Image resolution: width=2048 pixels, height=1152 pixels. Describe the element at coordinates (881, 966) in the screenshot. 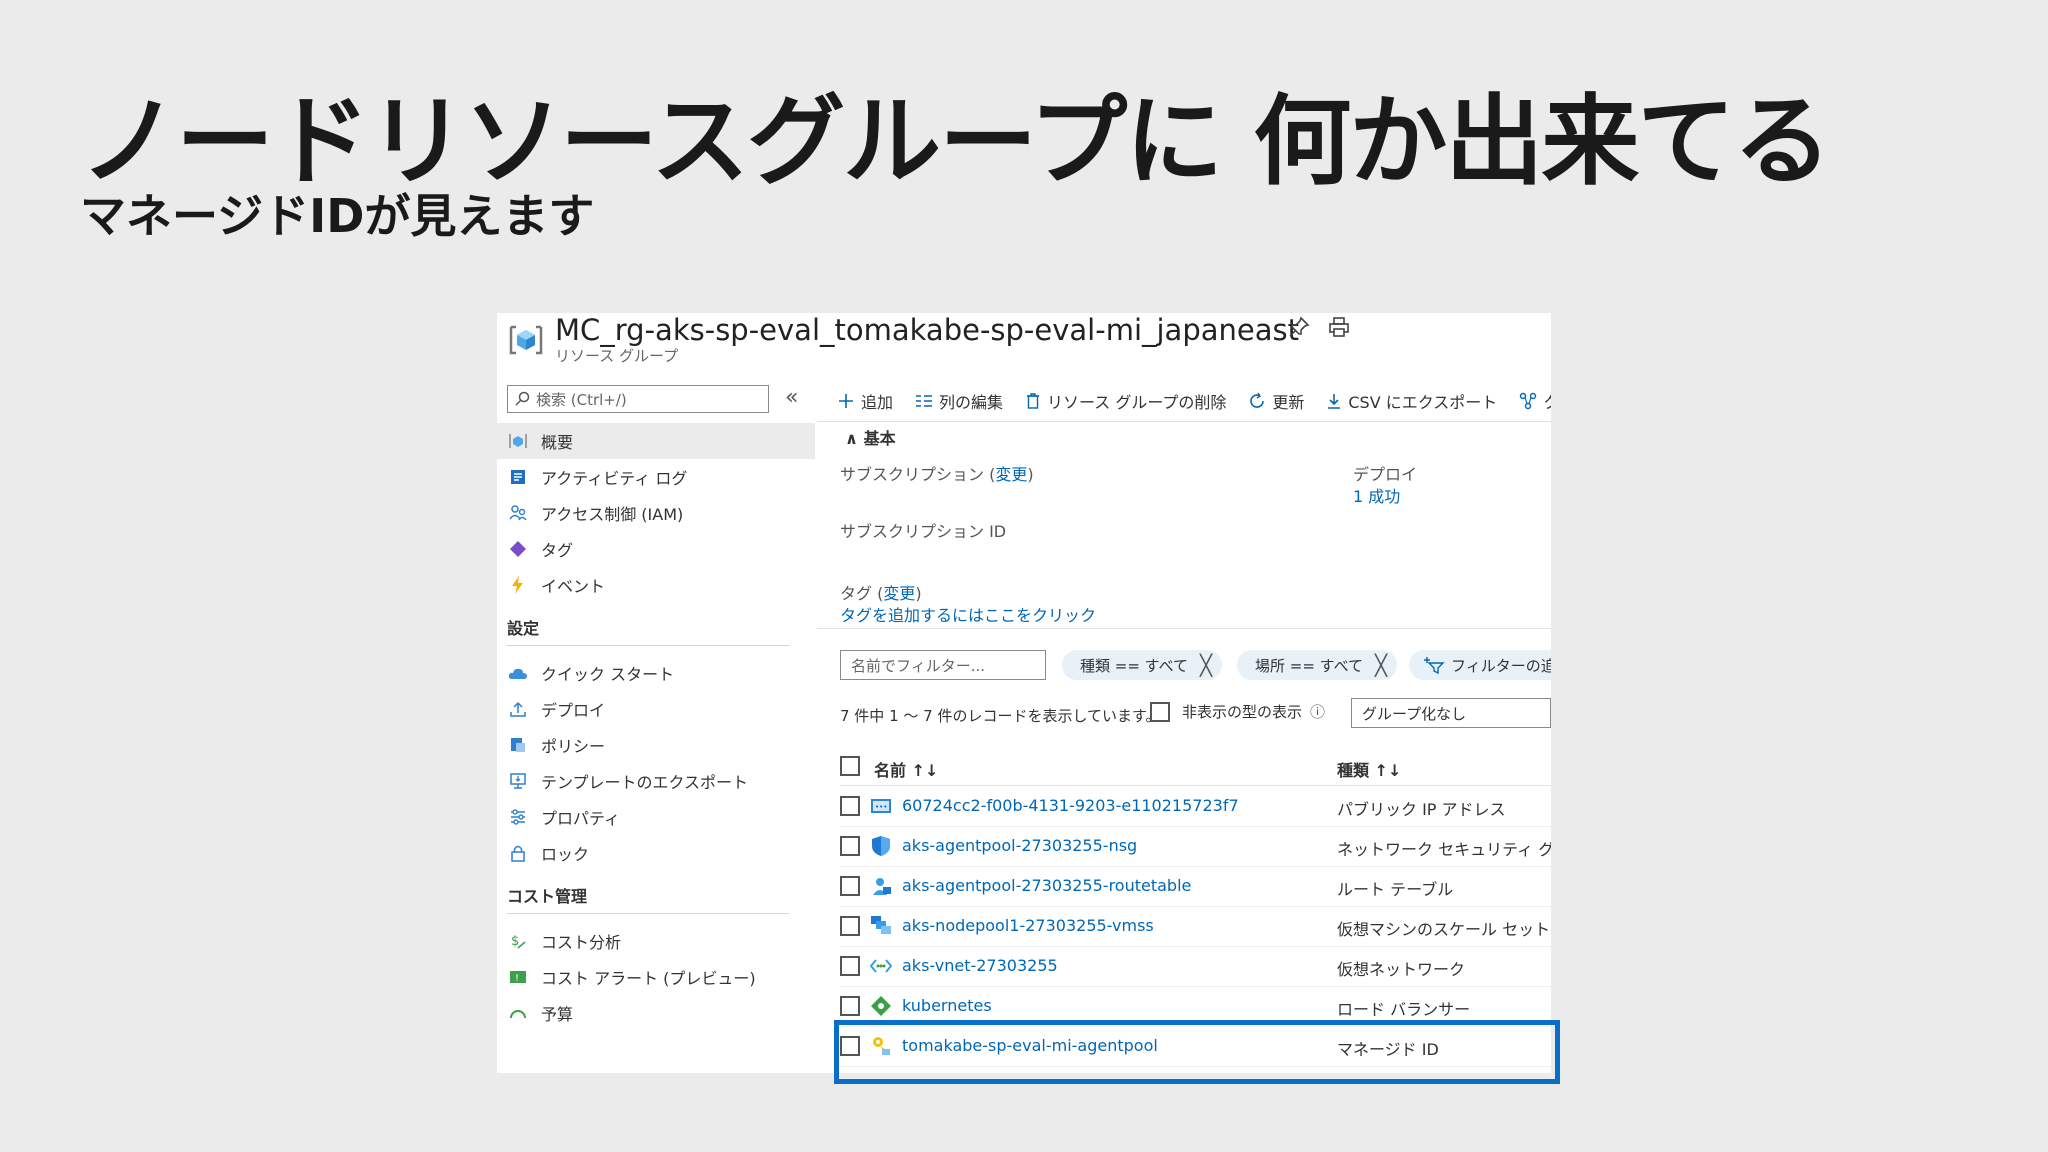

I see `virtual-network-icon` at that location.